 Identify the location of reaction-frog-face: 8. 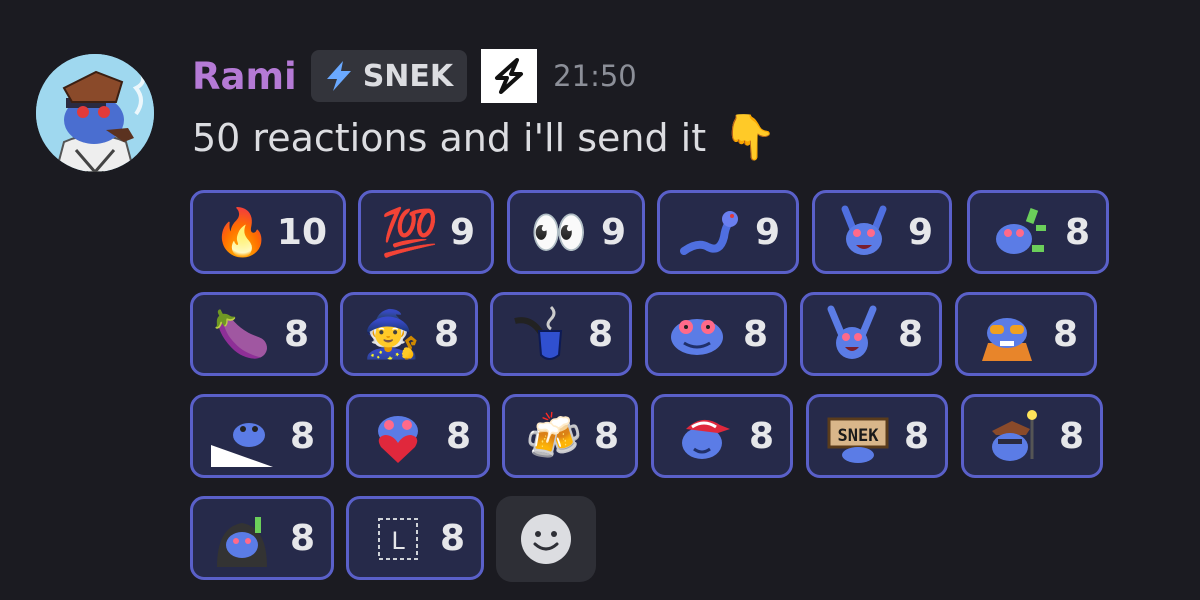
(716, 334).